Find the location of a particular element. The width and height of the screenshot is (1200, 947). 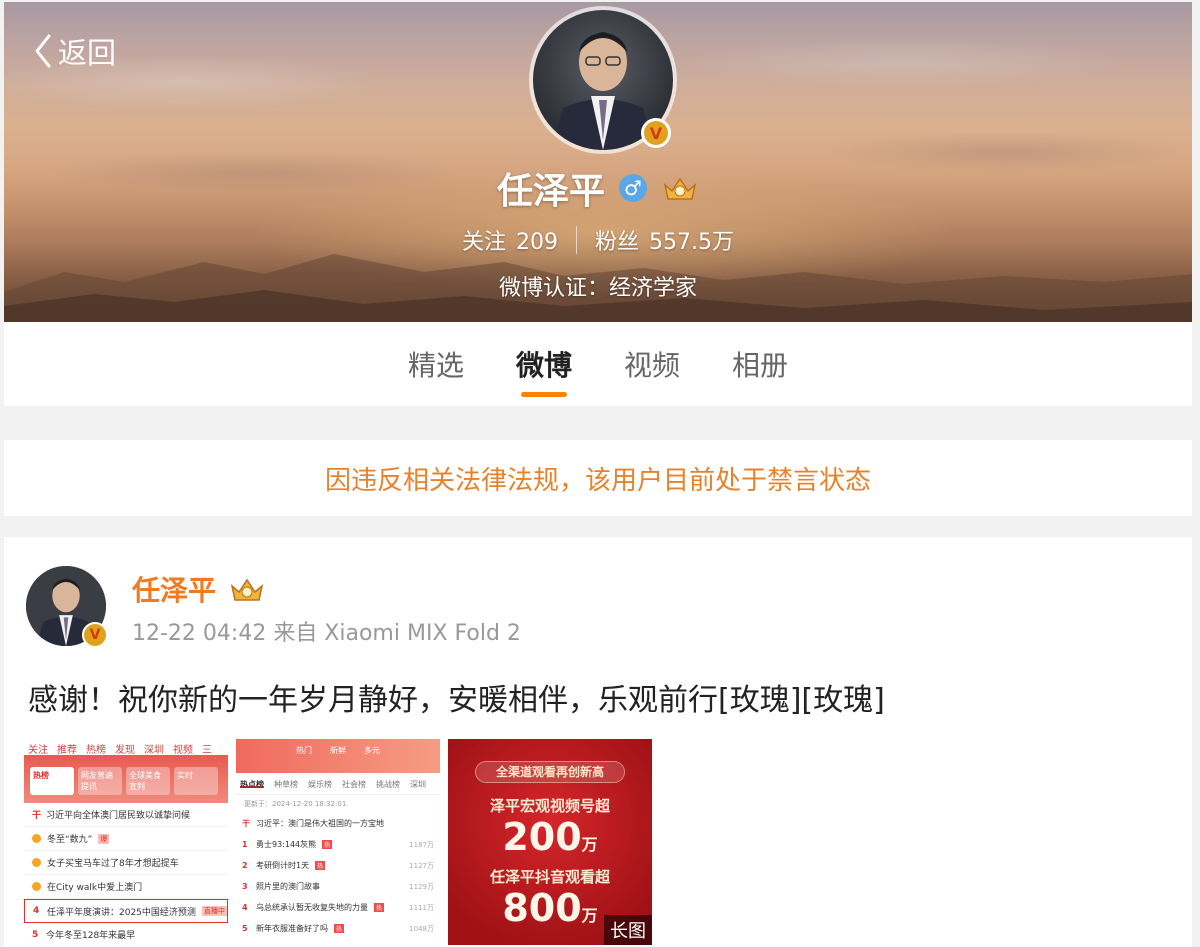

thumb2-row: 1 勇士93:144灰熊热 1187万 is located at coordinates (338, 844).